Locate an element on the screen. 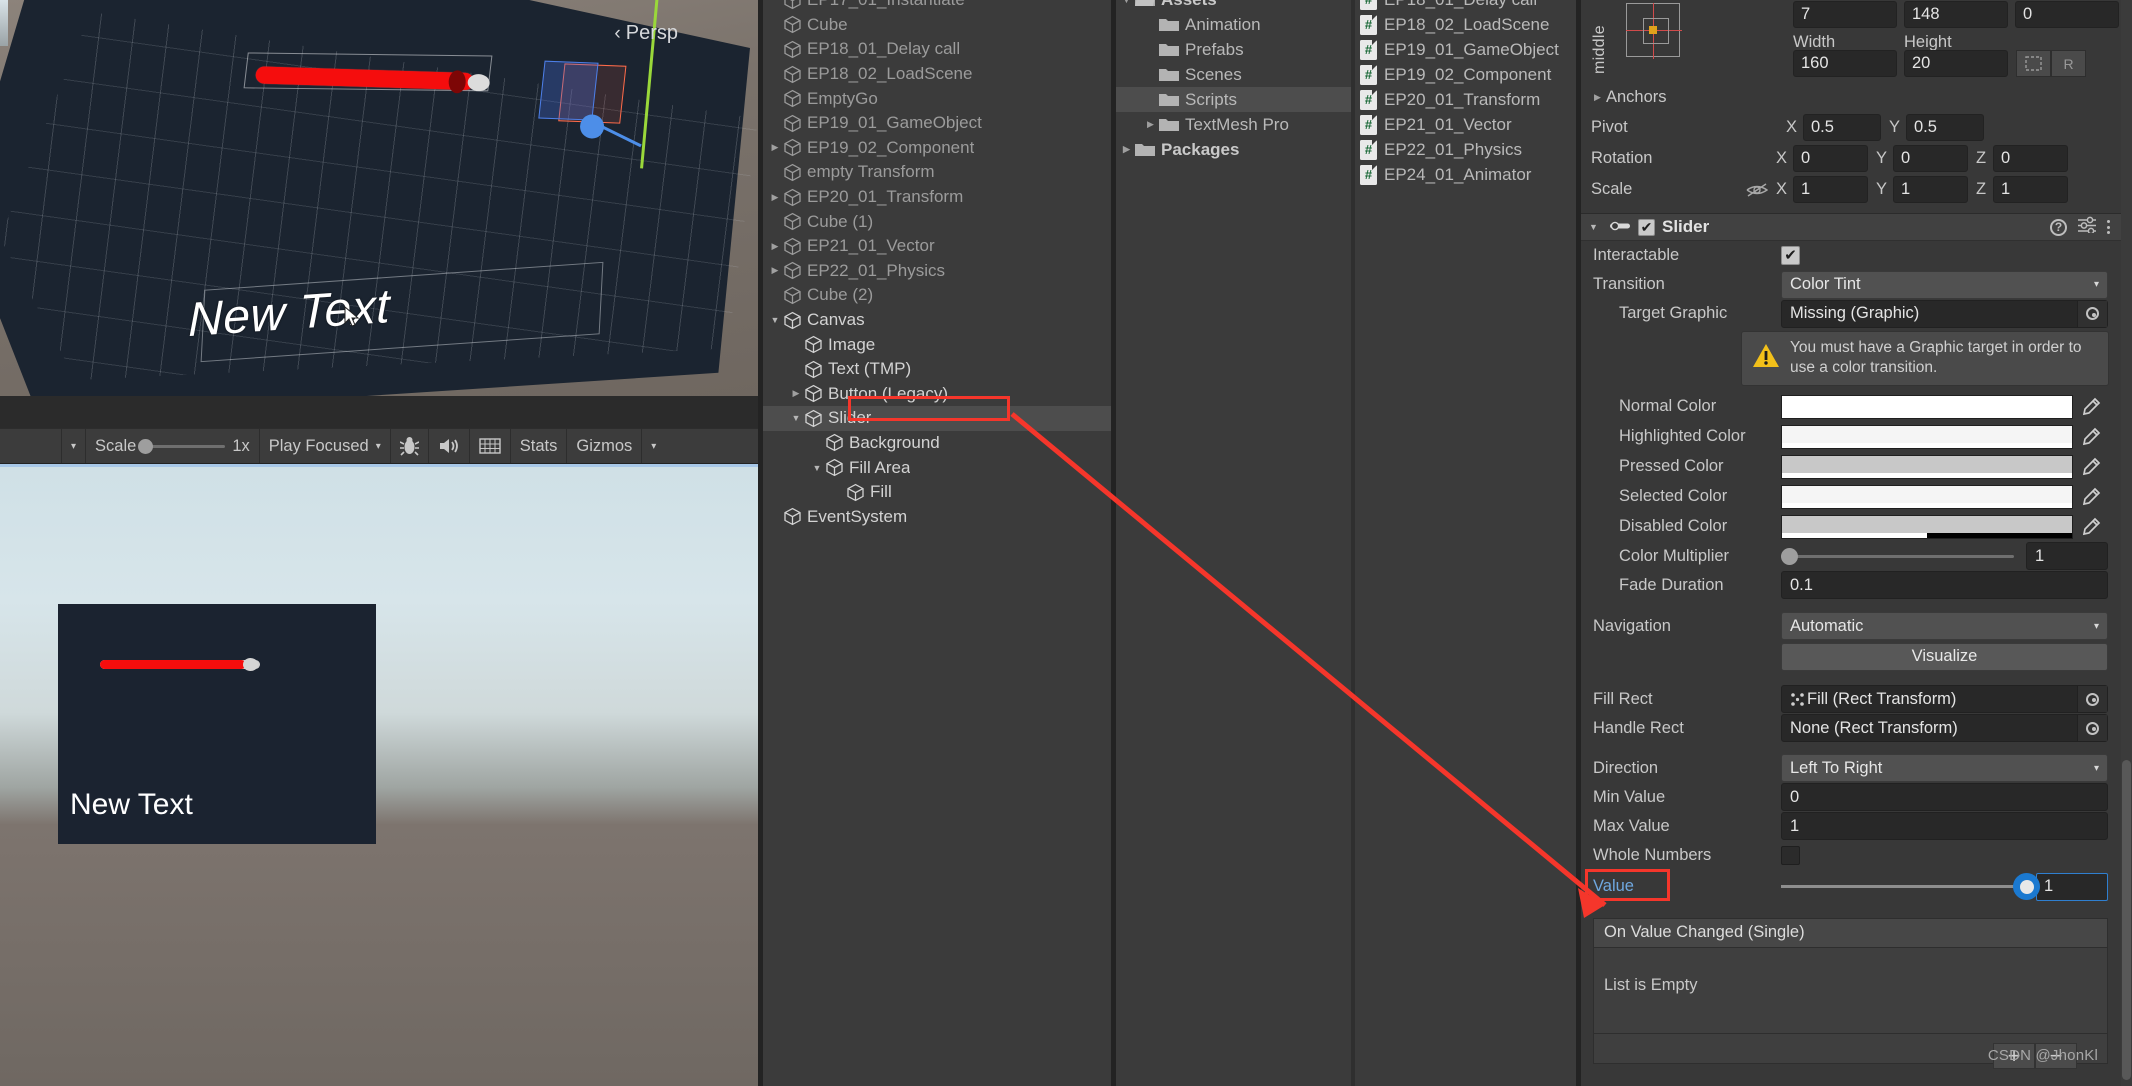 This screenshot has height=1086, width=2132. whole-numbers-checkbox is located at coordinates (1790, 855).